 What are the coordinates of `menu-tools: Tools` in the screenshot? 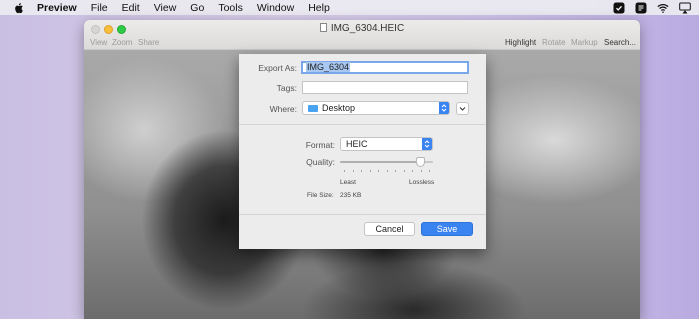 It's located at (230, 8).